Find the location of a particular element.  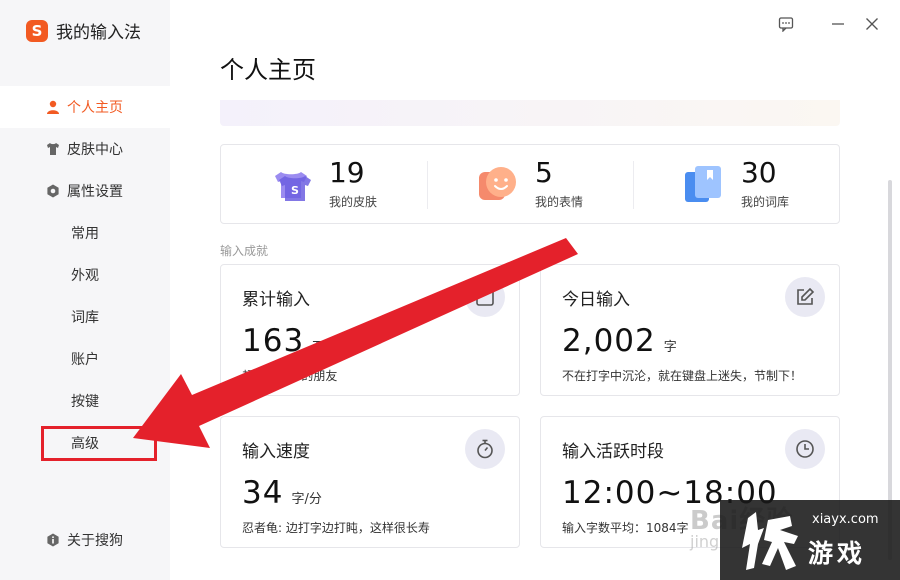

close-icon is located at coordinates (872, 24).